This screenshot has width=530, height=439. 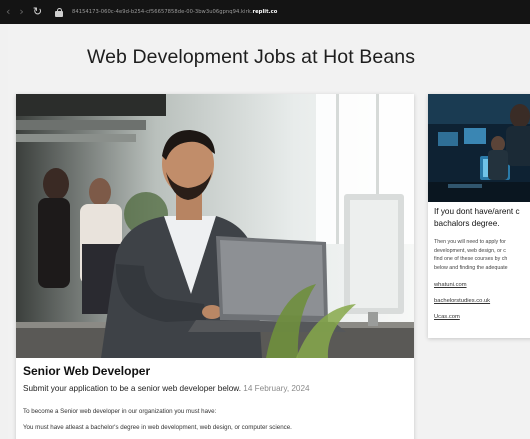 I want to click on forward-icon: ›, so click(x=21, y=12).